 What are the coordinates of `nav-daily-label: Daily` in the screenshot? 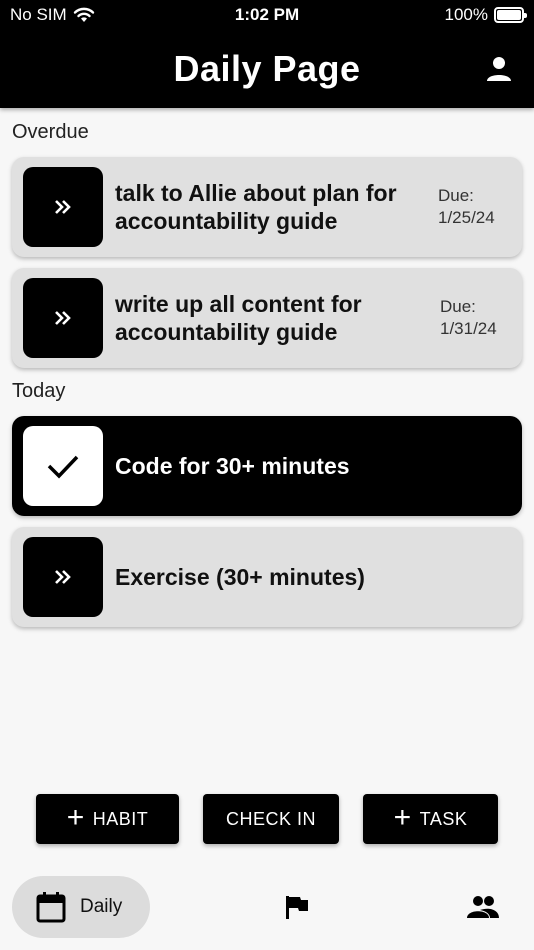 It's located at (101, 906).